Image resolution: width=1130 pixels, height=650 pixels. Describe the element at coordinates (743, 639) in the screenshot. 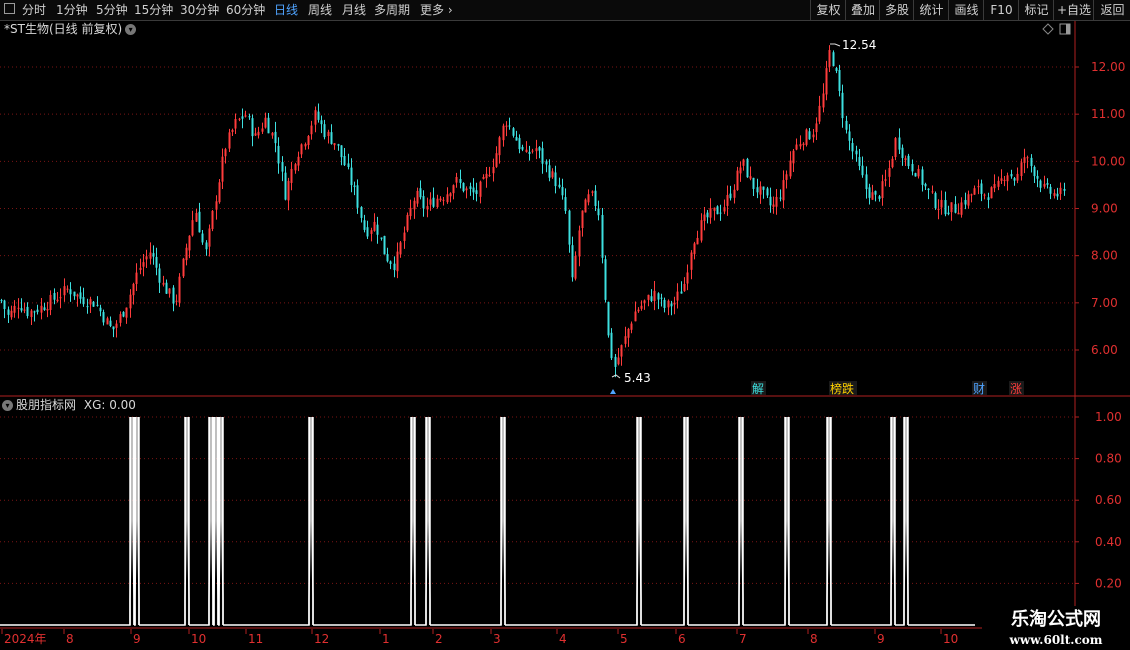

I see `time-tick-label: 7` at that location.